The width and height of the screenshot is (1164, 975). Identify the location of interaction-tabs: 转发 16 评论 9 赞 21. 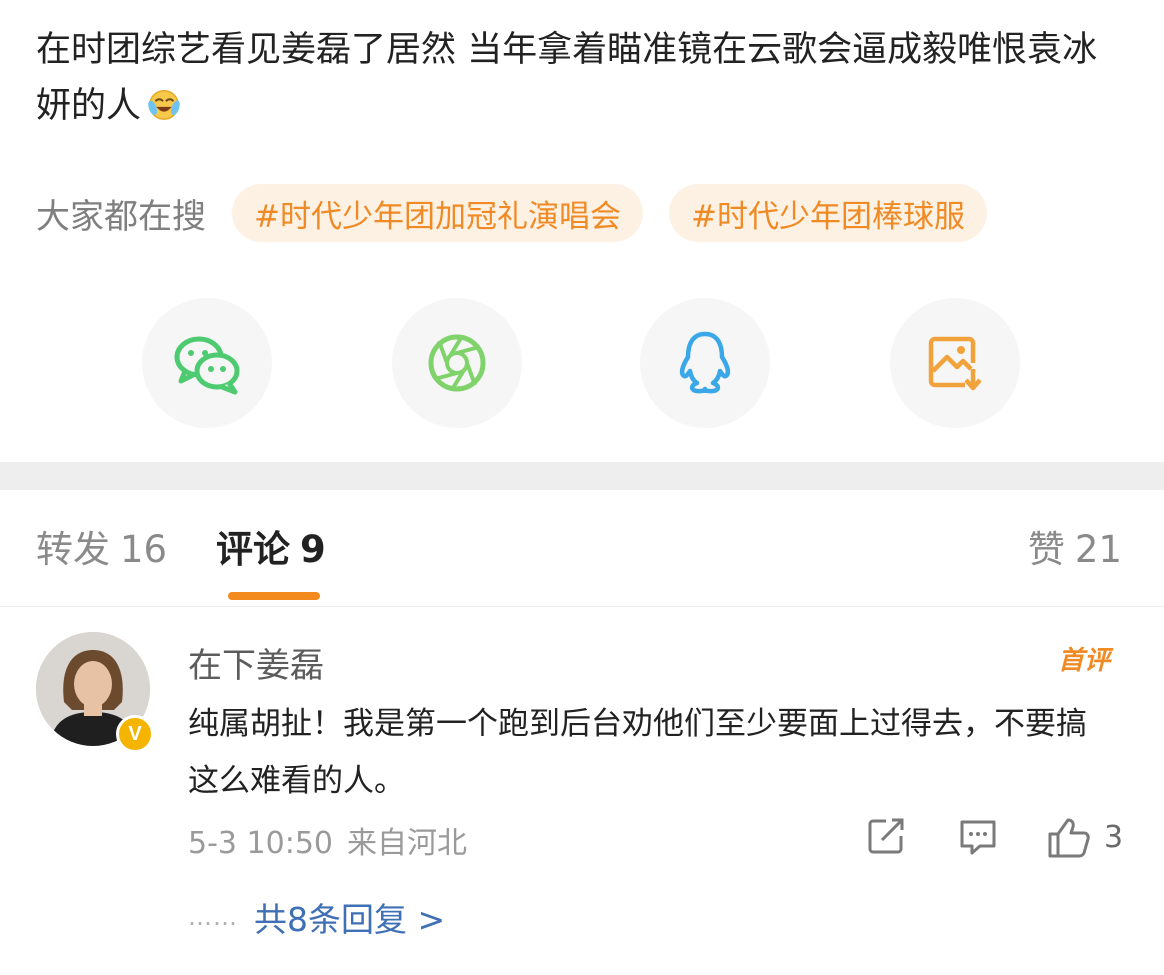
(582, 550).